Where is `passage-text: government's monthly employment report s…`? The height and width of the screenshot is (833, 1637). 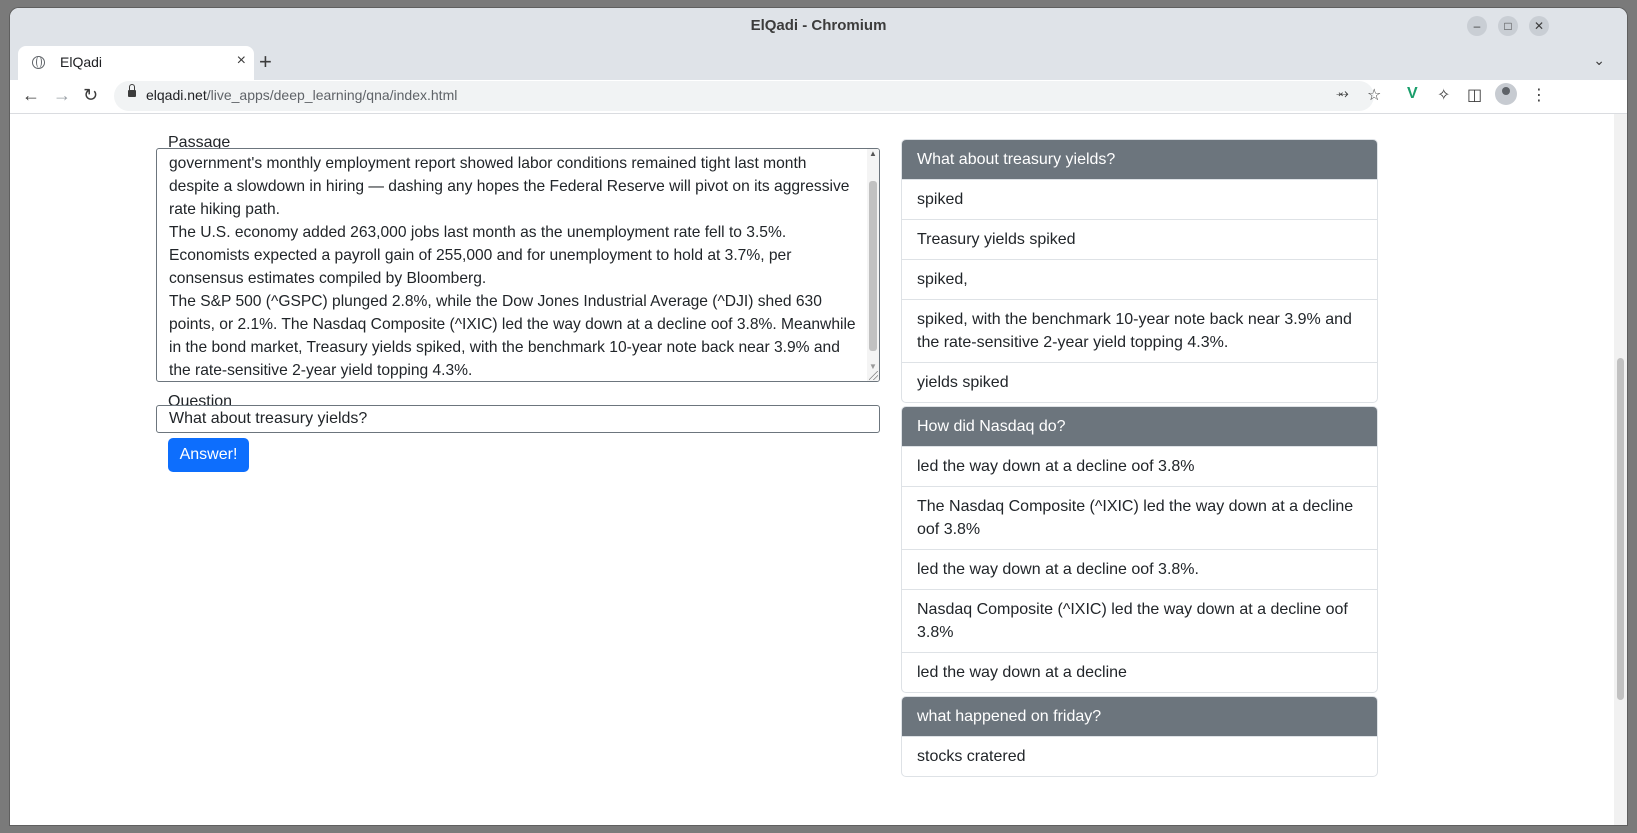
passage-text: government's monthly employment report s… is located at coordinates (515, 266).